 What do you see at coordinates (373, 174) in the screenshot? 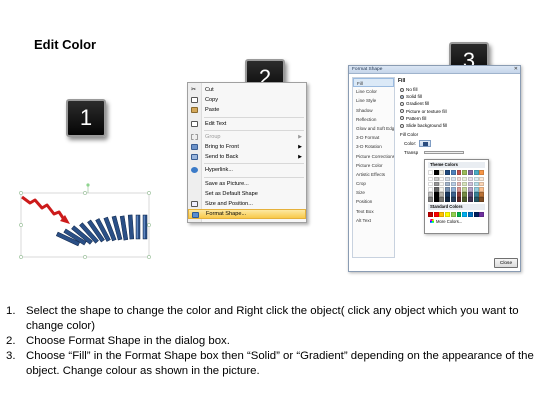
I see `nav-item-artistic-effects: Artistic Effects` at bounding box center [373, 174].